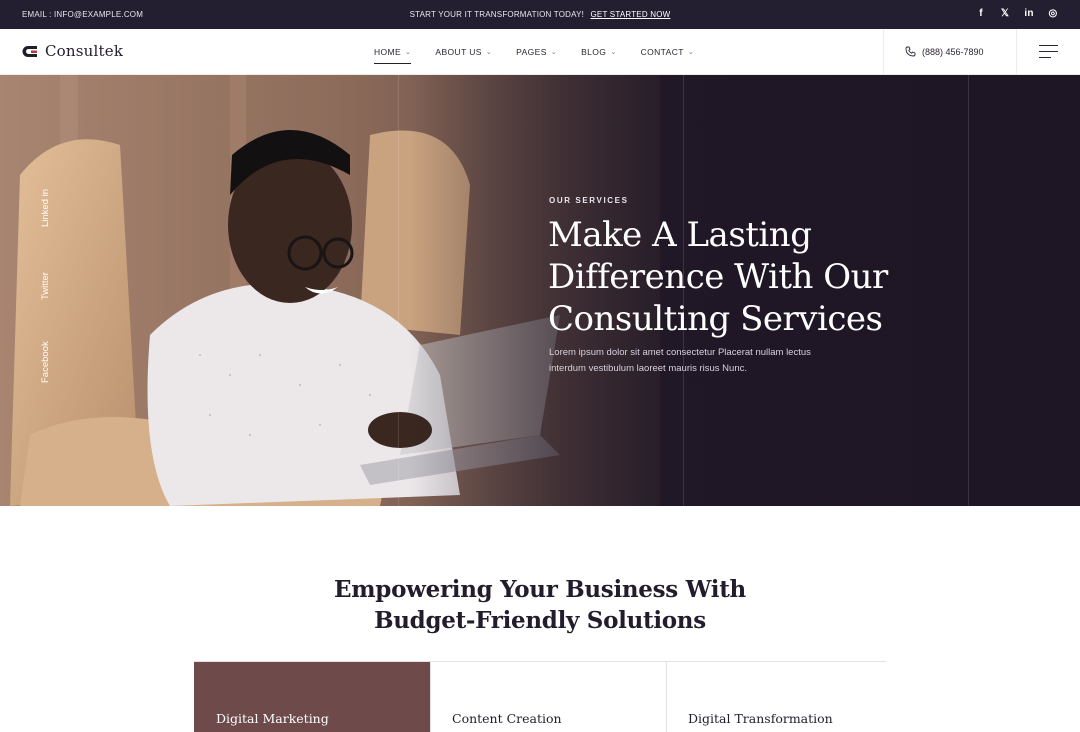 The image size is (1080, 732). I want to click on phone-contact: (888) 456-7890, so click(944, 51).